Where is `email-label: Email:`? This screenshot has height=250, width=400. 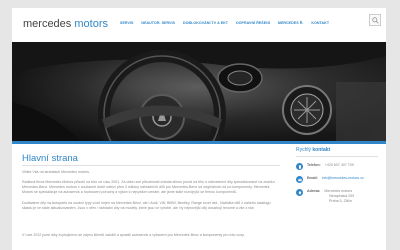
email-label: Email: is located at coordinates (312, 178).